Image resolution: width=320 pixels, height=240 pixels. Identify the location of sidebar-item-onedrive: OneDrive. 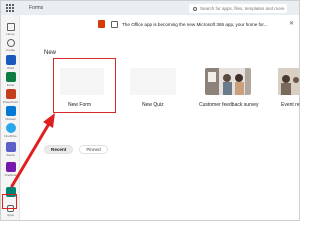
(10, 130).